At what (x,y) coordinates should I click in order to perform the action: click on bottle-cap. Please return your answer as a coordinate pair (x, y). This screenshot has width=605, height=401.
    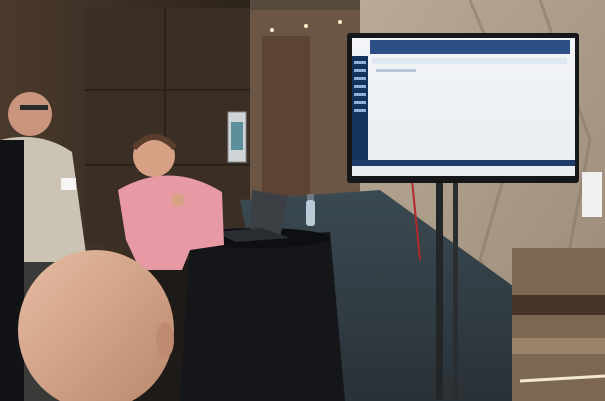
    Looking at the image, I should click on (310, 197).